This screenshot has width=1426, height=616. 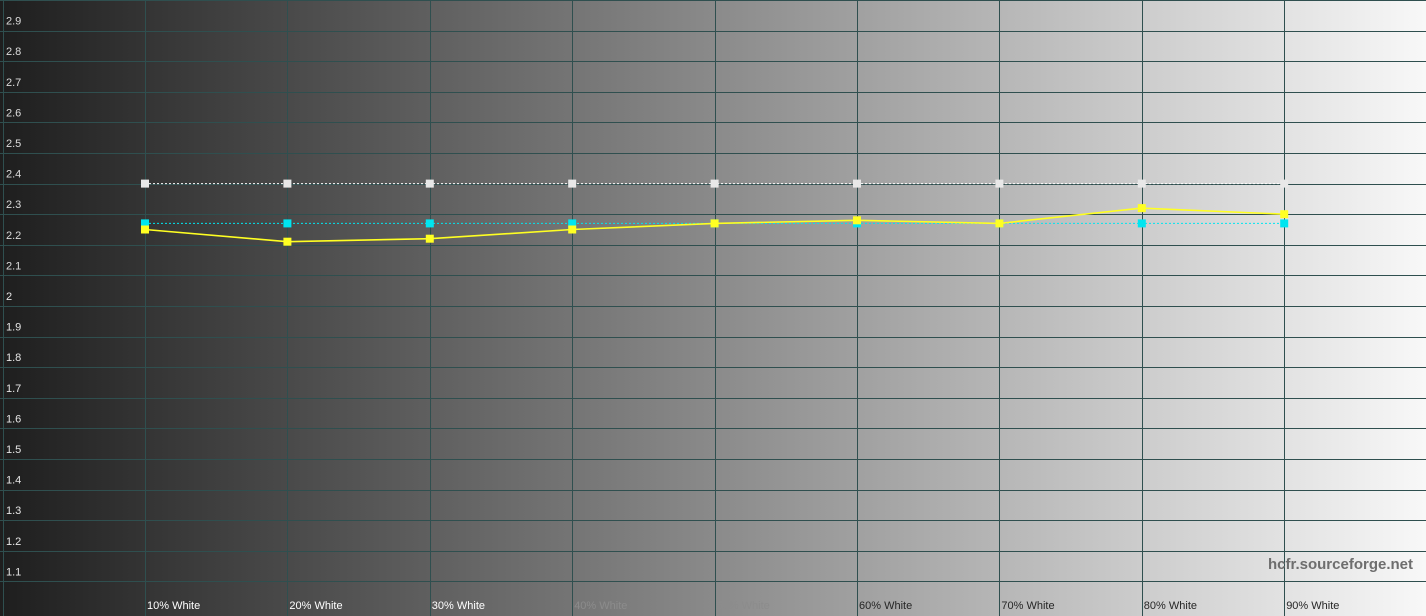 What do you see at coordinates (13, 328) in the screenshot?
I see `y-tick-label: 1.9` at bounding box center [13, 328].